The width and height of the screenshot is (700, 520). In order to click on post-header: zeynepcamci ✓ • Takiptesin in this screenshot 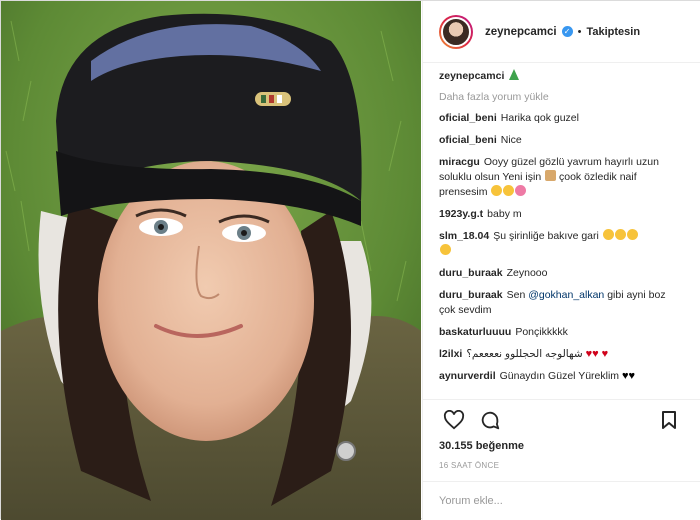, I will do `click(561, 32)`.